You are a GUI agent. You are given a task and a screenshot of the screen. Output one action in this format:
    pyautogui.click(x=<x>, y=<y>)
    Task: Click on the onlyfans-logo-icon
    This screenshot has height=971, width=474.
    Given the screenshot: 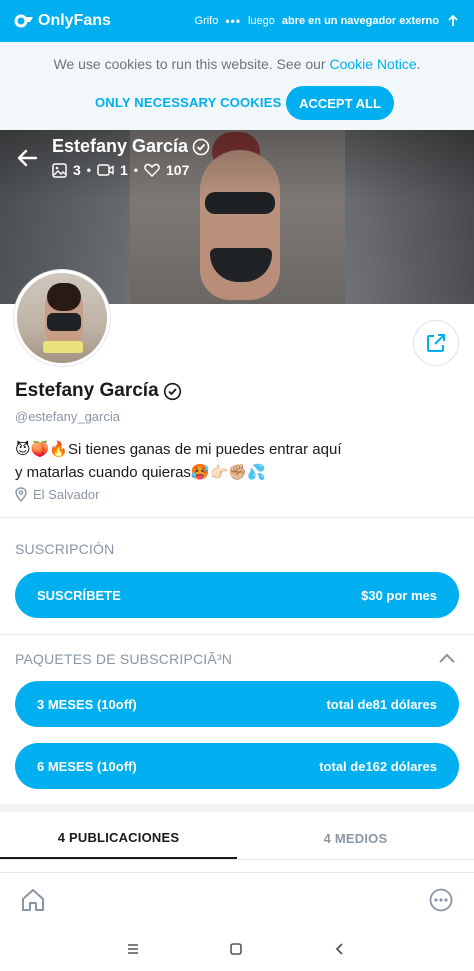 What is the action you would take?
    pyautogui.click(x=23, y=21)
    